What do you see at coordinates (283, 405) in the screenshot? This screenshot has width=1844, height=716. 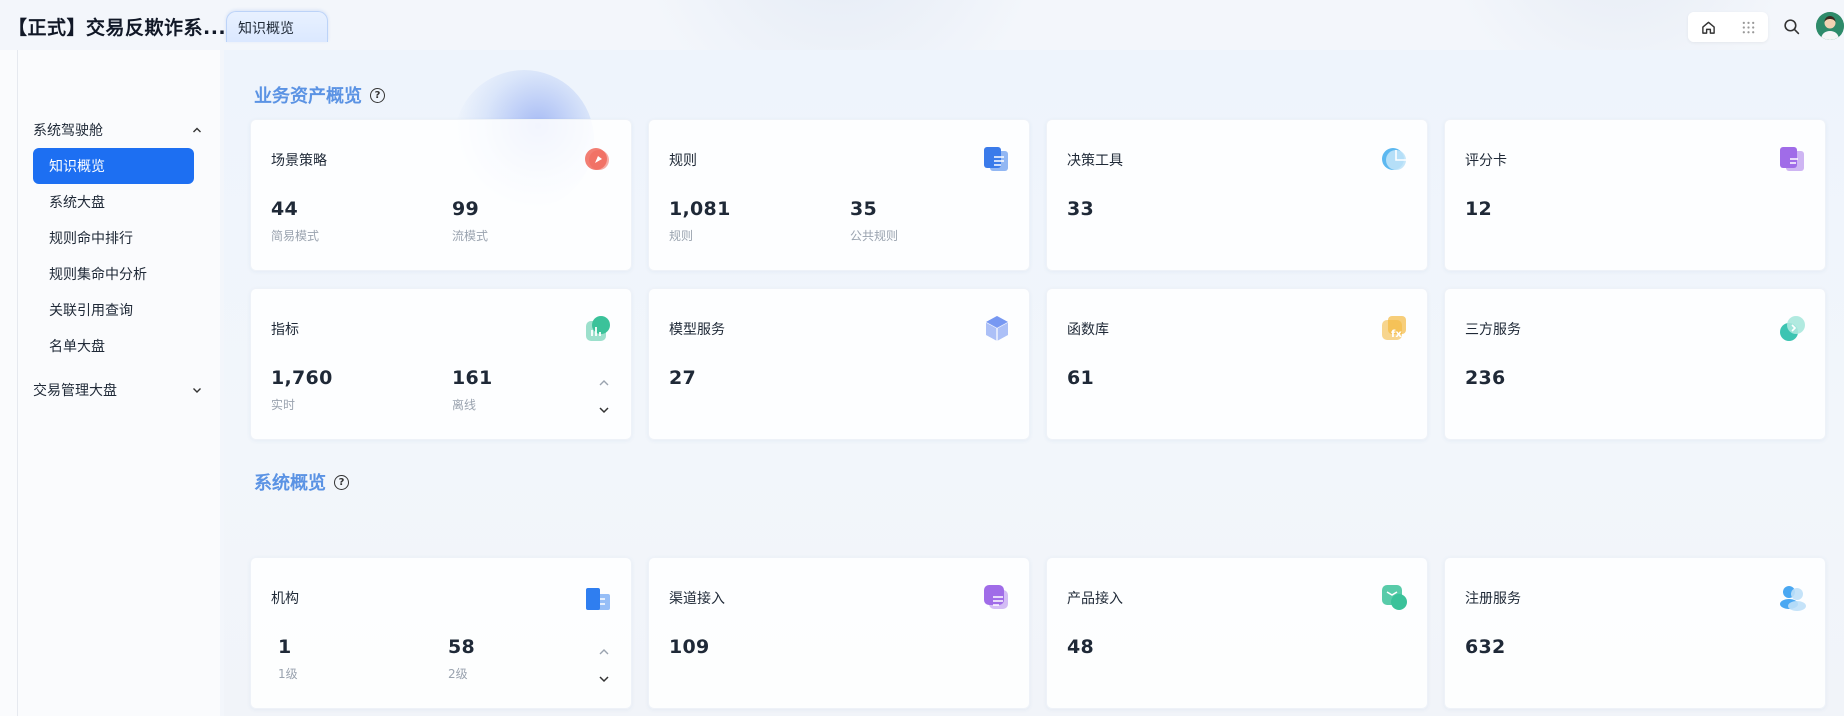 I see `stat-label: 实时` at bounding box center [283, 405].